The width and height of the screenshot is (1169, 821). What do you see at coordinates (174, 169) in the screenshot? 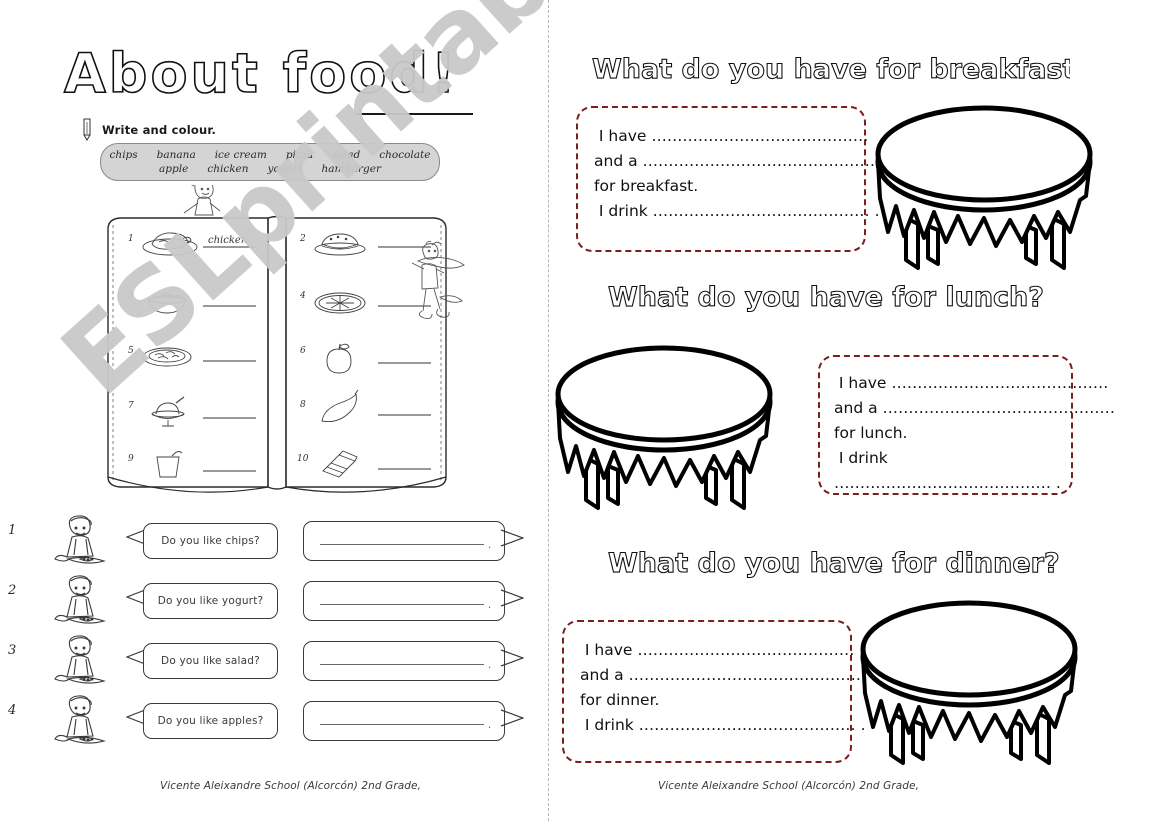
I see `word-bank-item: apple` at bounding box center [174, 169].